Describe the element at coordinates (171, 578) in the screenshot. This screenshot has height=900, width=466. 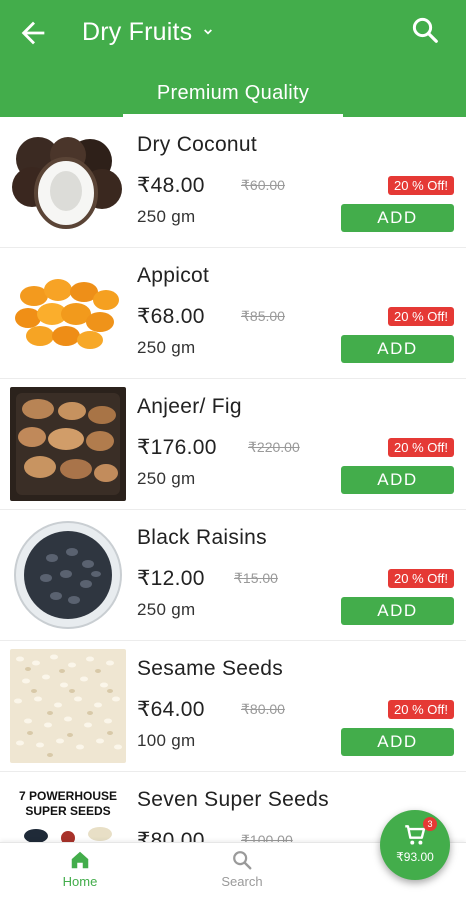
I see `product-price: ₹12.00` at that location.